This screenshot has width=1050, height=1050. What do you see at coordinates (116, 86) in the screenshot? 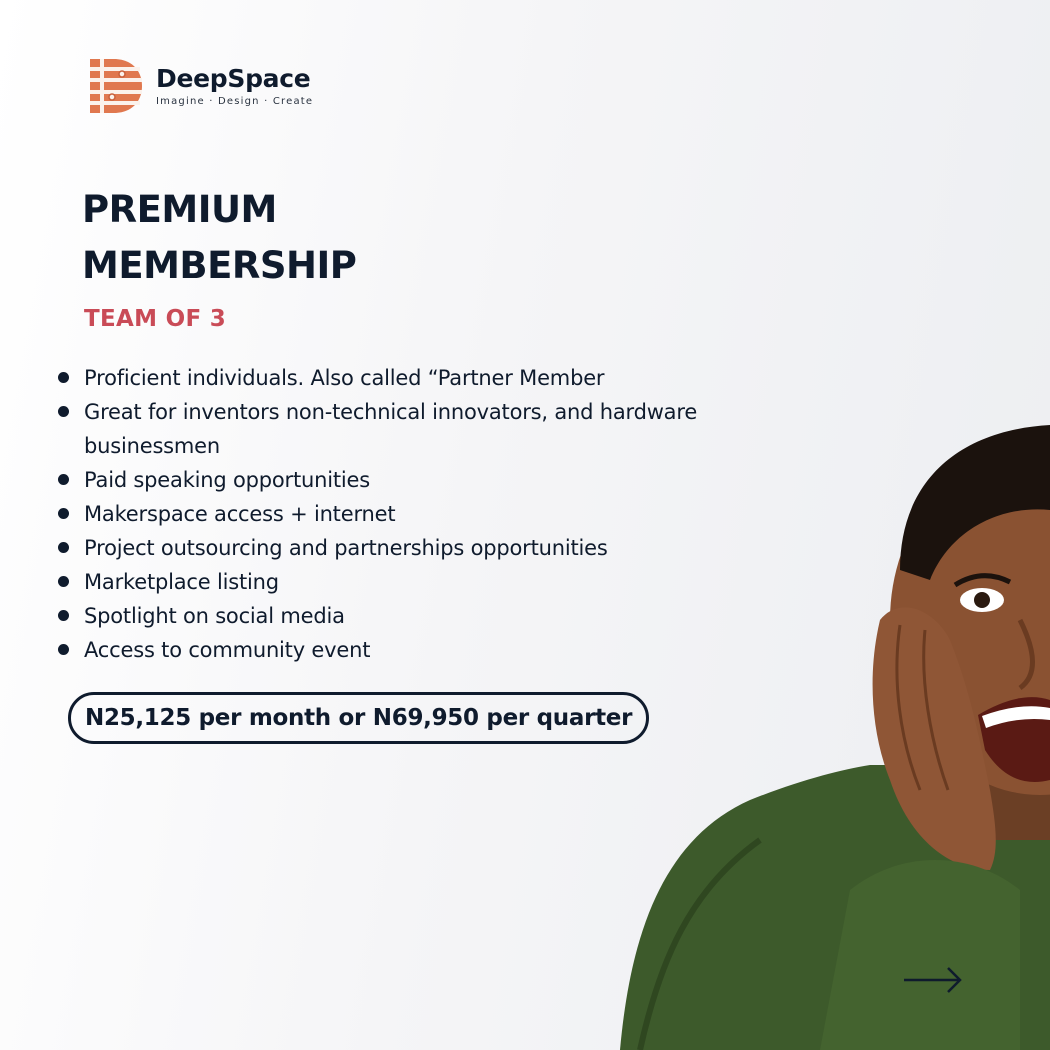
I see `deepspace-logo-icon` at bounding box center [116, 86].